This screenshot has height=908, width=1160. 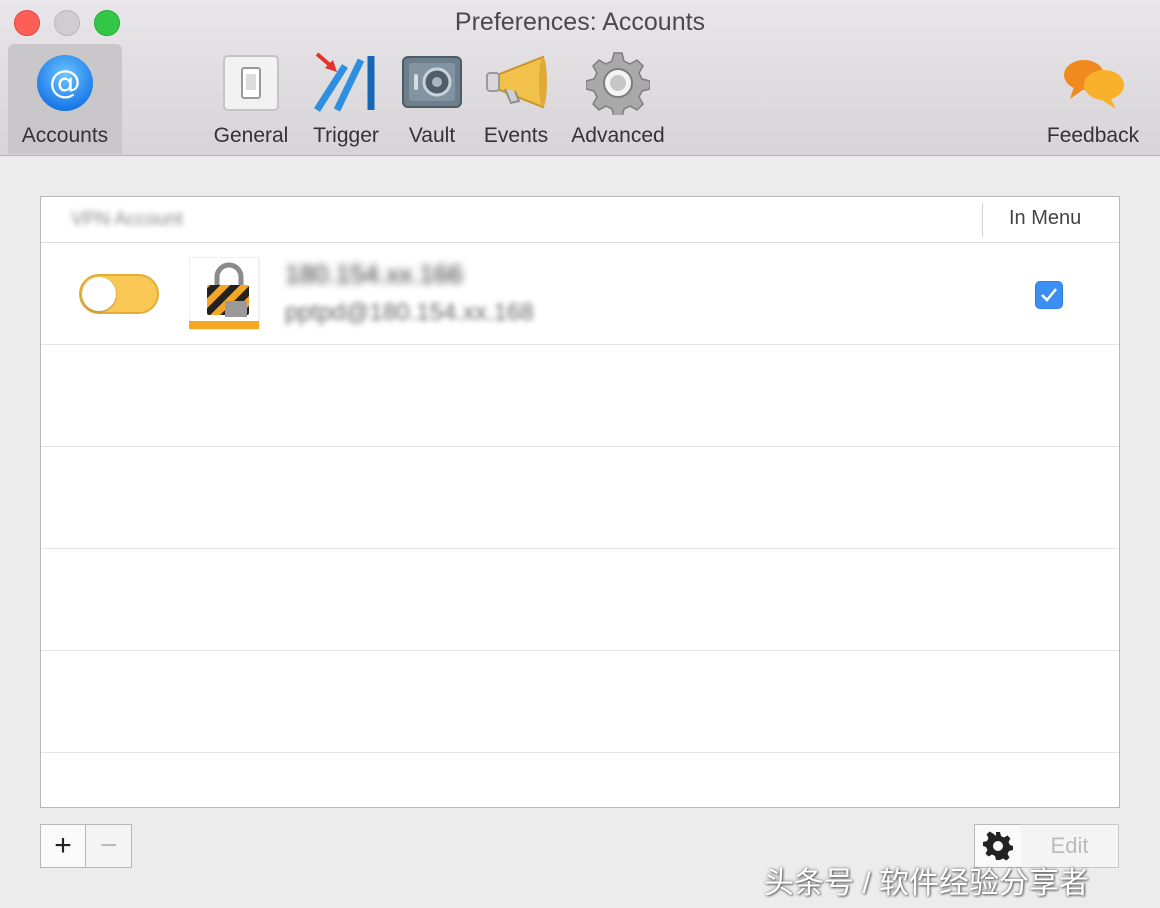 What do you see at coordinates (580, 294) in the screenshot?
I see `table-row: 180.154.xx.166 pptpd@180.154.xx.168` at bounding box center [580, 294].